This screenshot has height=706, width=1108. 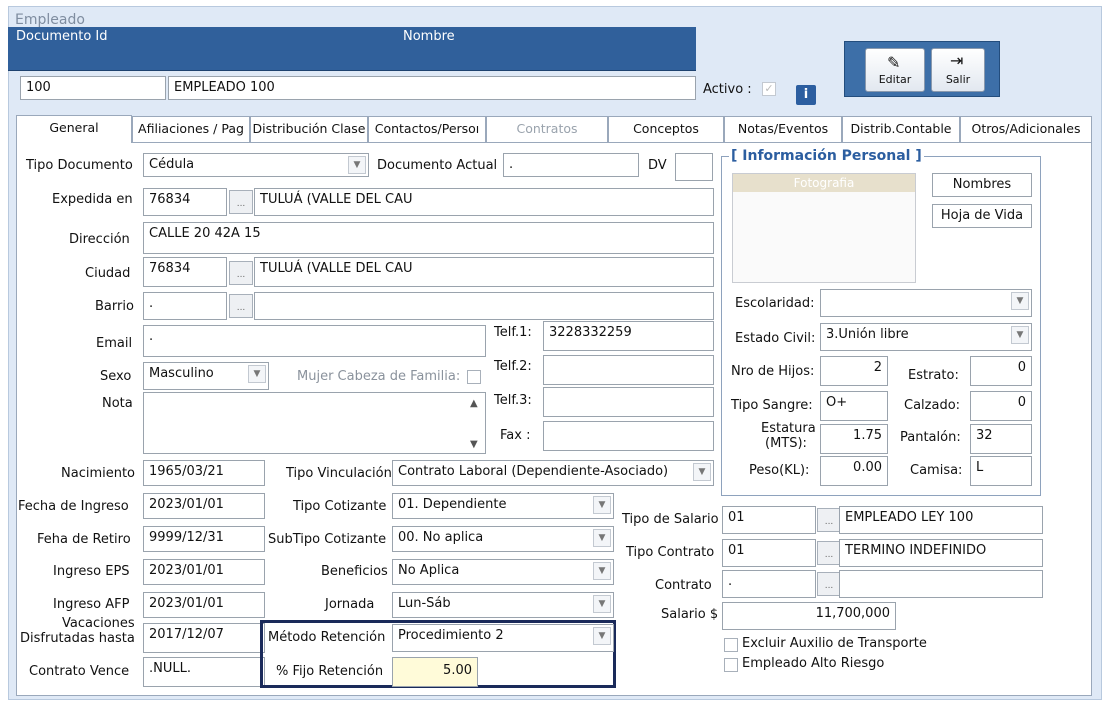 I want to click on nota-scrollbar: ▲ ▼, so click(x=475, y=422).